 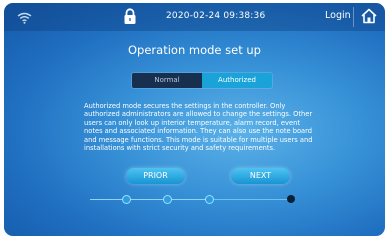 I want to click on prior-button: PRIOR, so click(x=155, y=176).